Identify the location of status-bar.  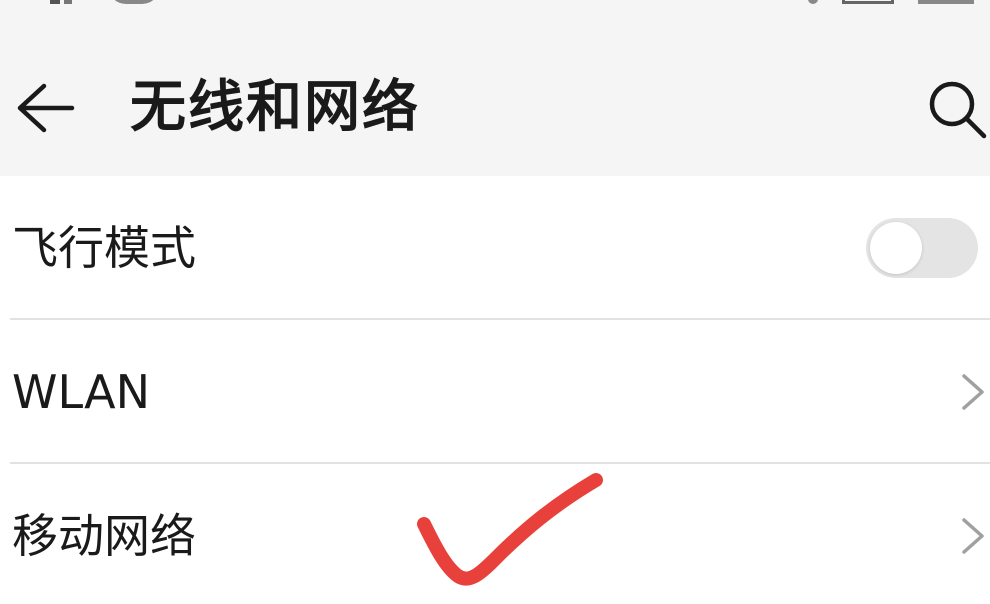
(495, 10).